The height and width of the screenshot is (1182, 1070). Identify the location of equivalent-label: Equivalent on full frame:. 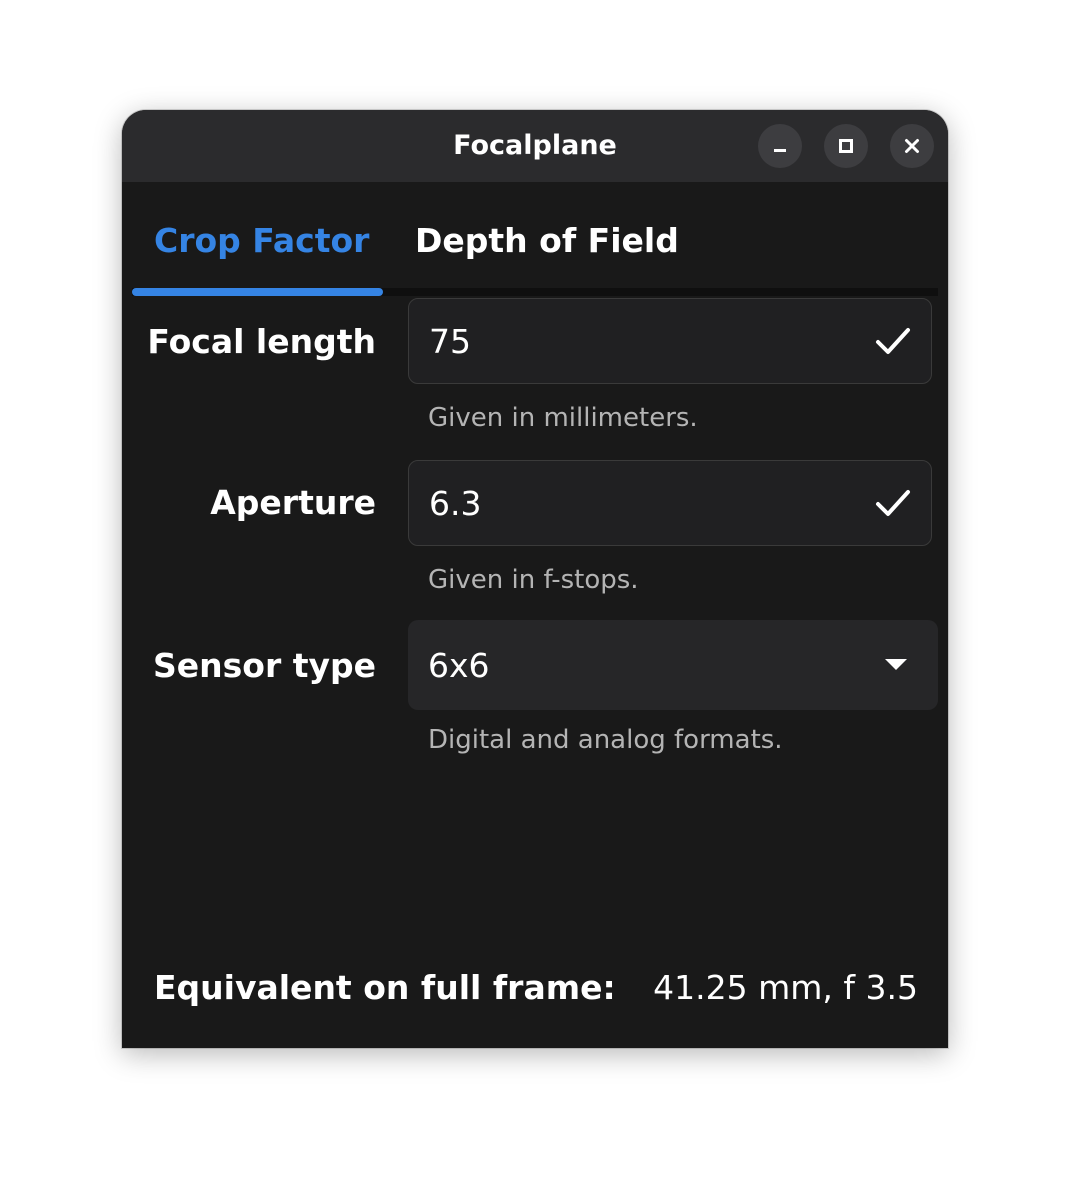
(385, 987).